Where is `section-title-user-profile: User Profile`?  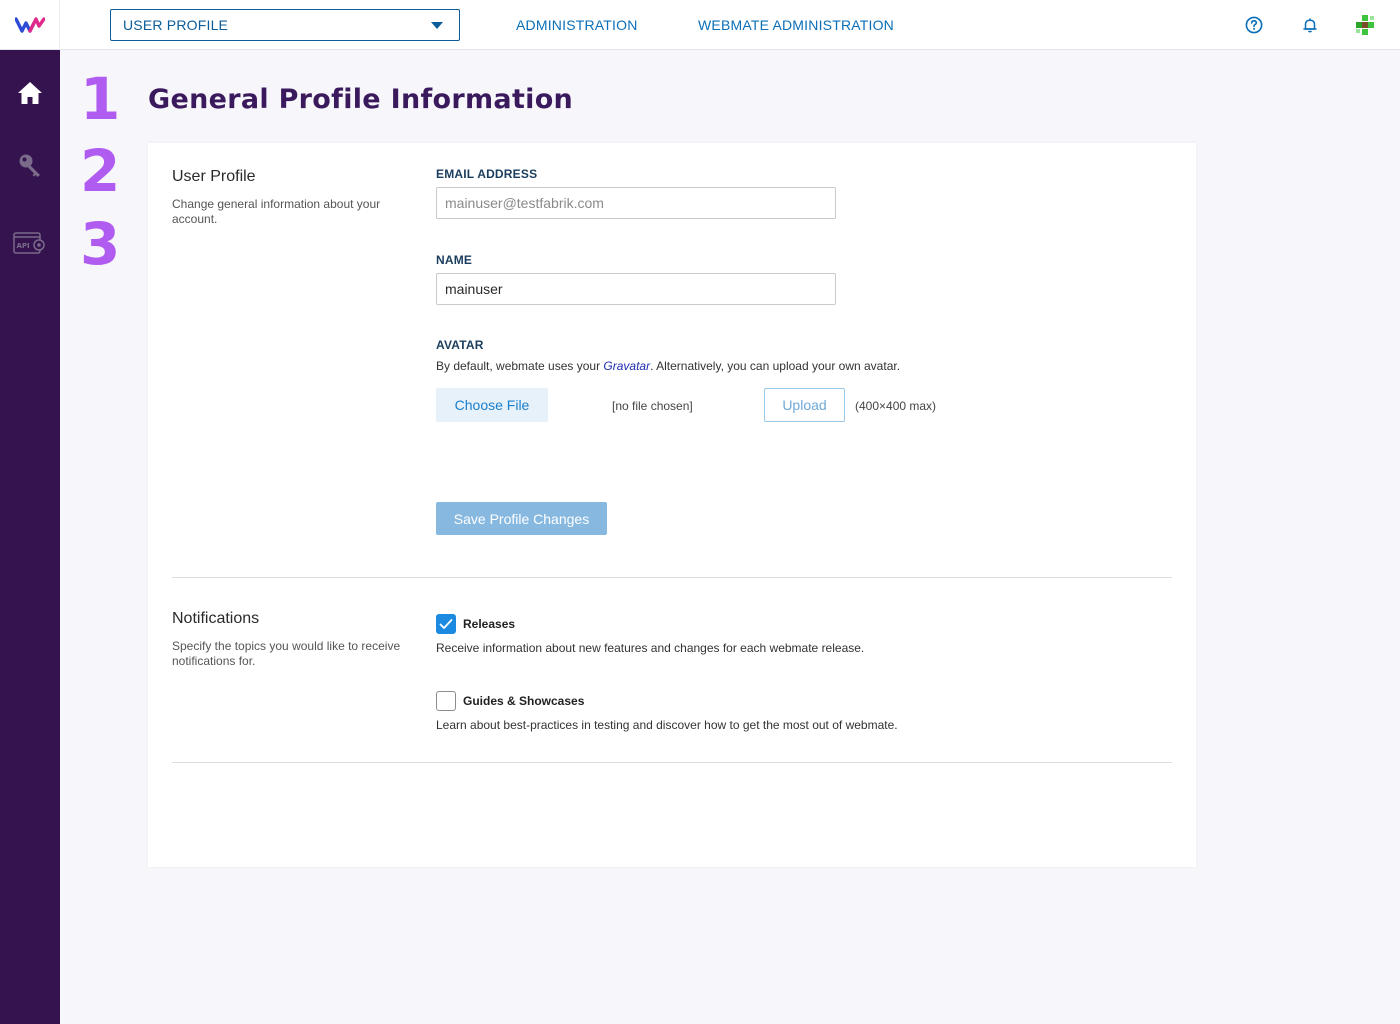 section-title-user-profile: User Profile is located at coordinates (214, 176).